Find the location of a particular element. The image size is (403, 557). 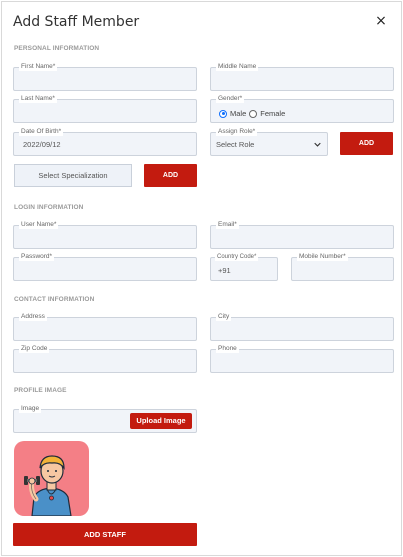

gender-female-radio is located at coordinates (253, 113).